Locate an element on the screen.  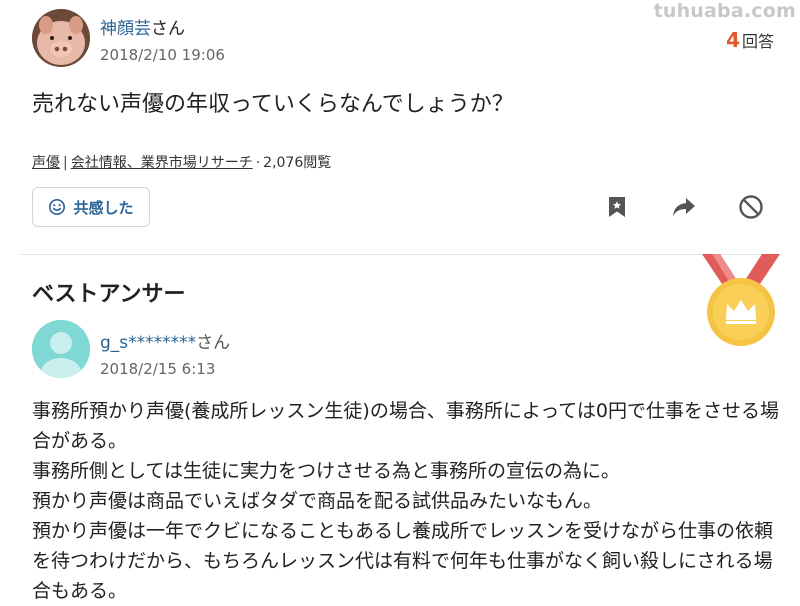
answer-date: 2018/2/15 6:13 is located at coordinates (158, 369).